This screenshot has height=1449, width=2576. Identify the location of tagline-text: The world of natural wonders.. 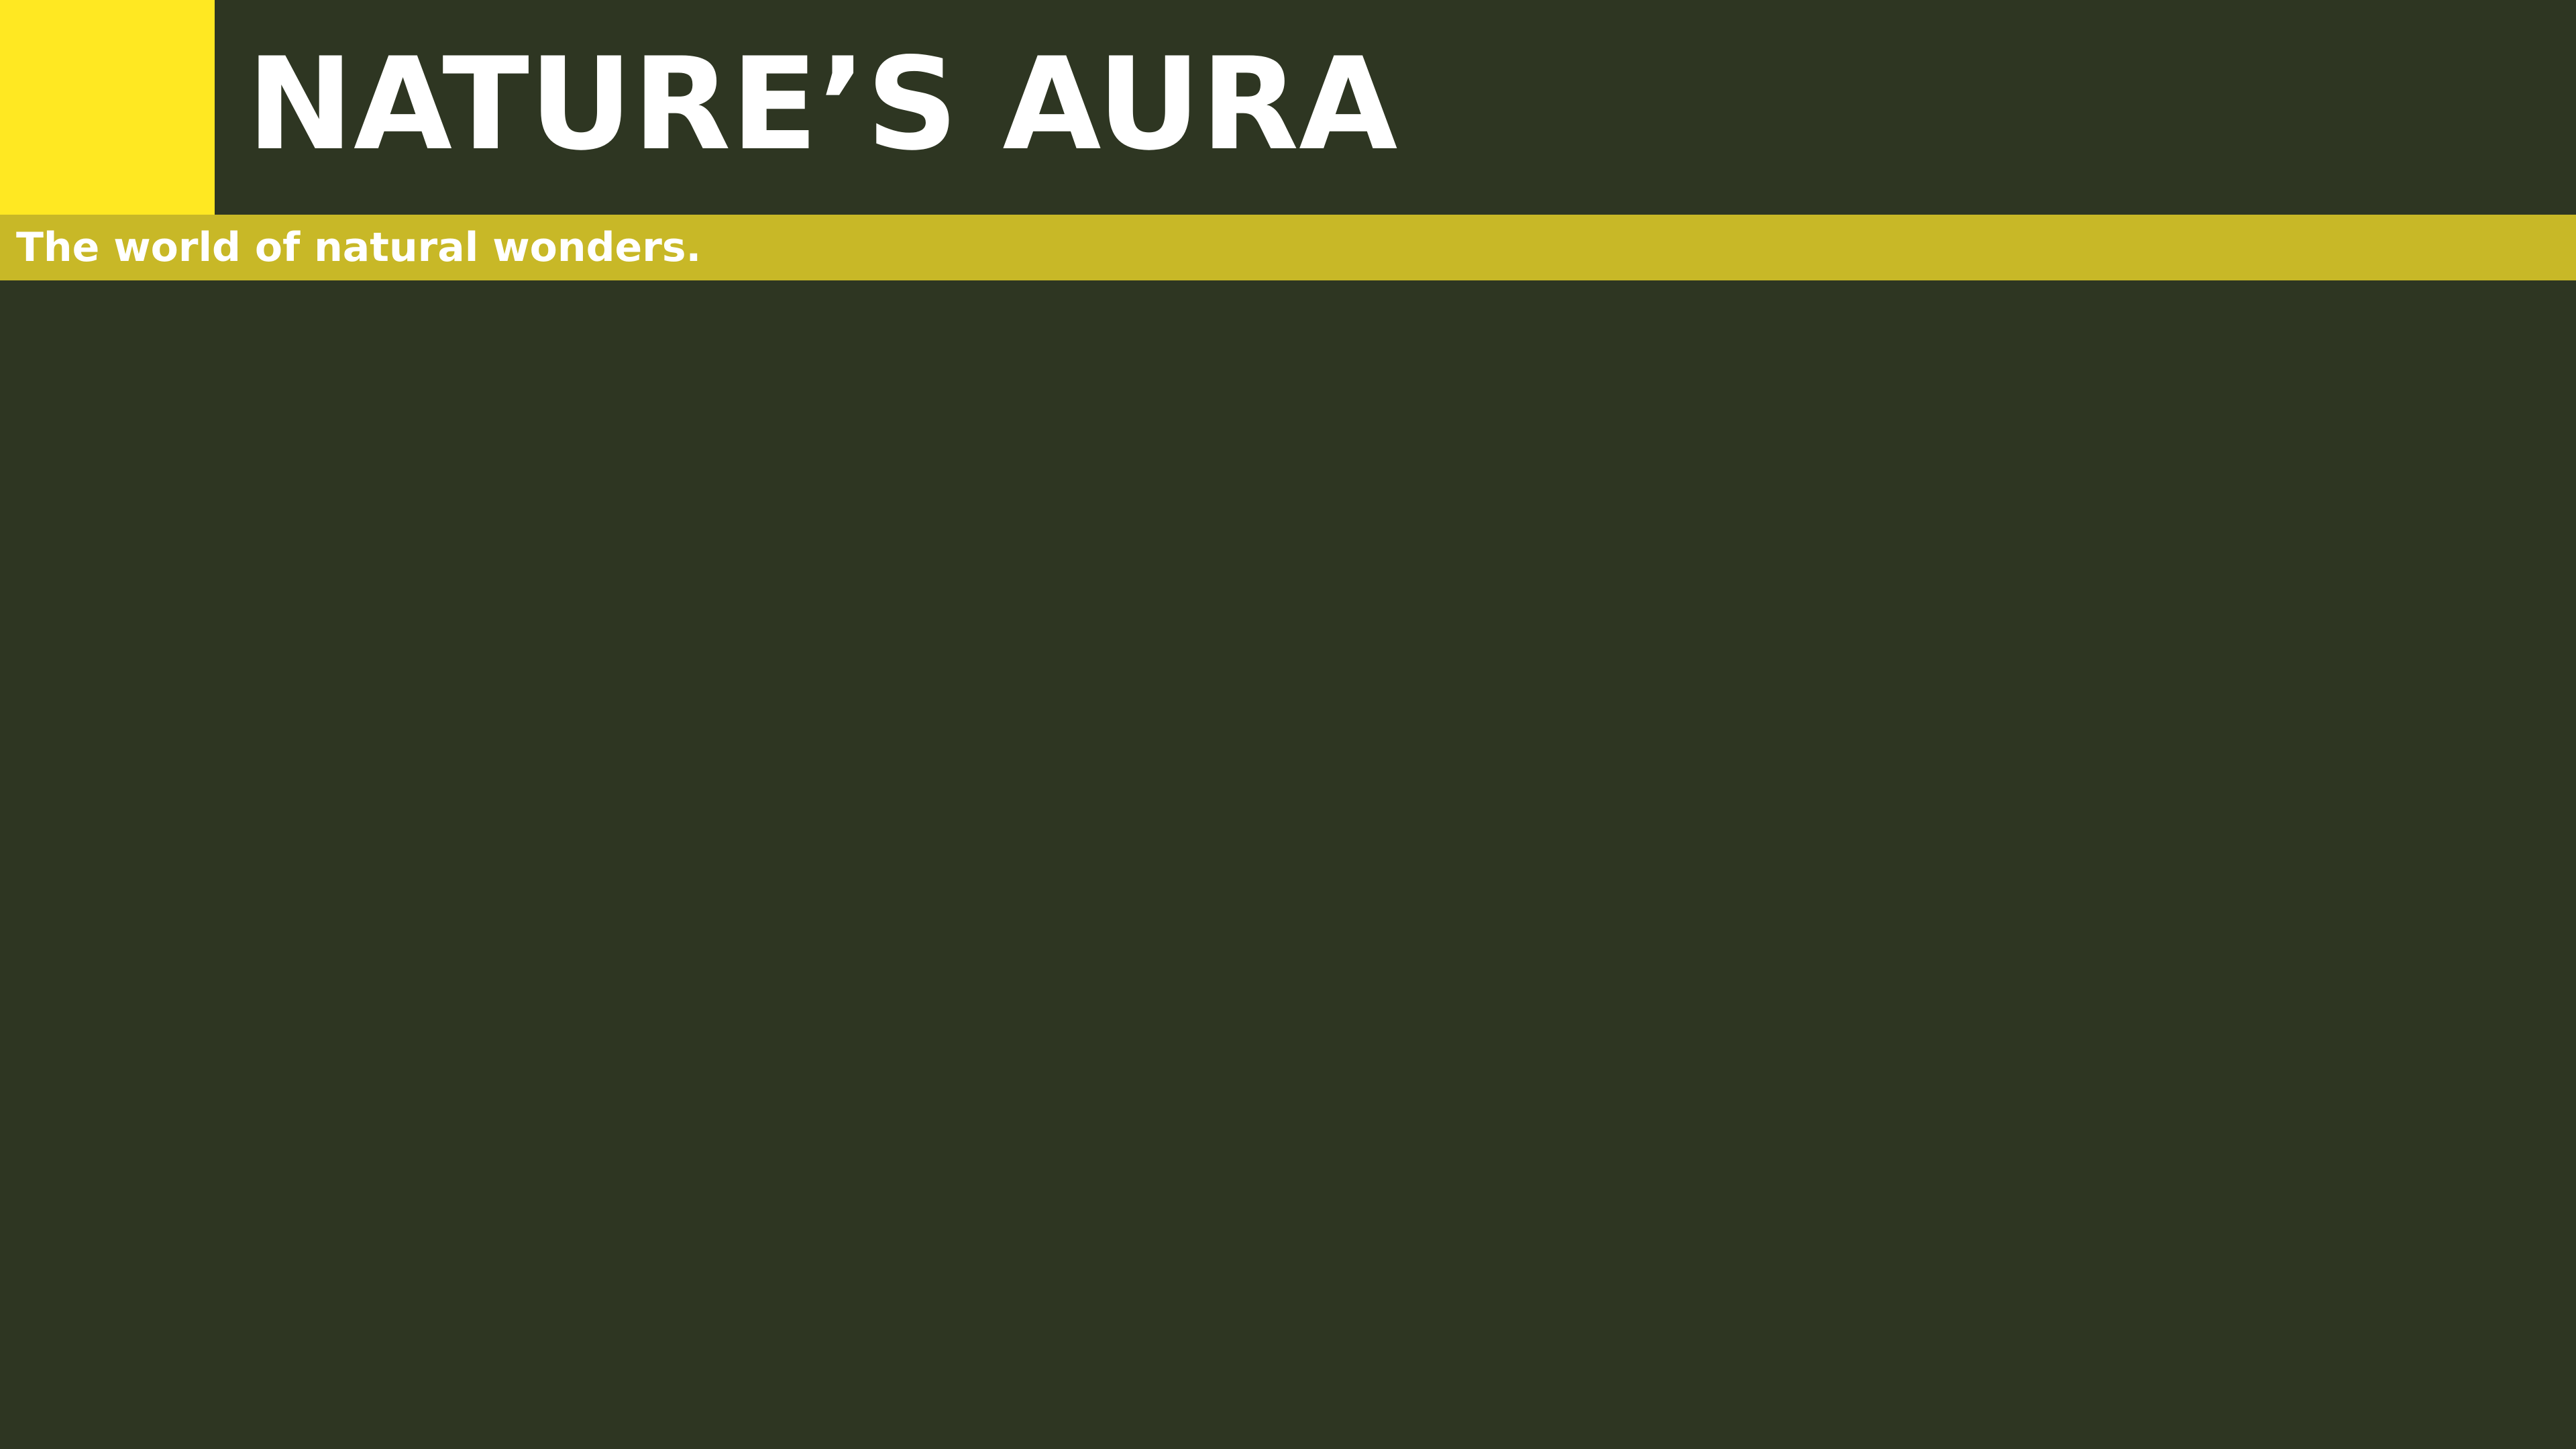
(359, 247).